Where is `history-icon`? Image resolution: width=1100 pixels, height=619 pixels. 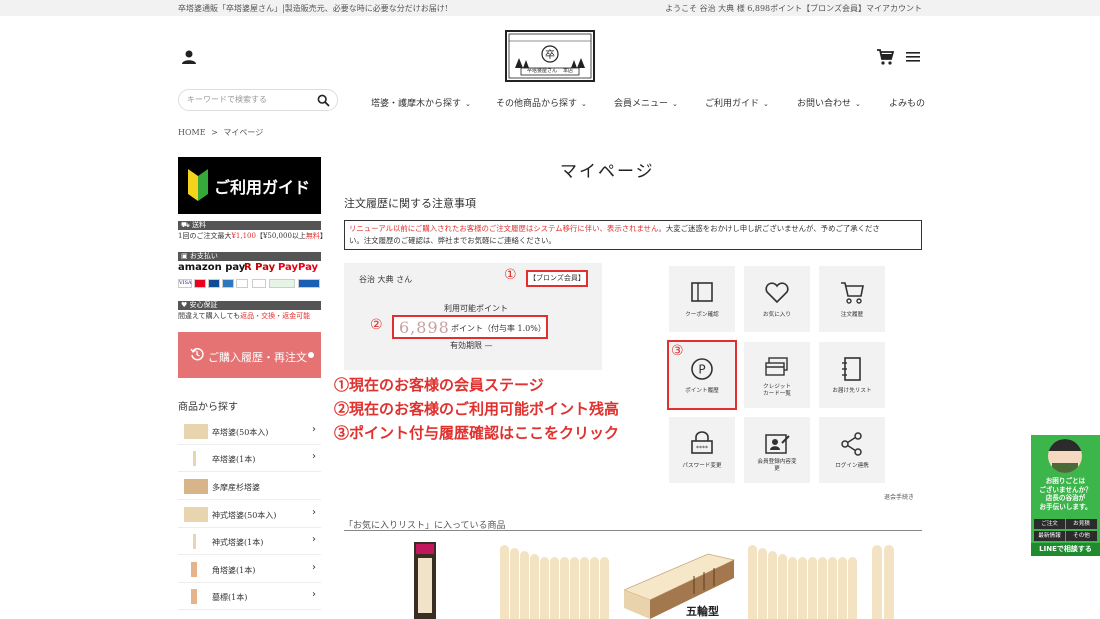 history-icon is located at coordinates (197, 354).